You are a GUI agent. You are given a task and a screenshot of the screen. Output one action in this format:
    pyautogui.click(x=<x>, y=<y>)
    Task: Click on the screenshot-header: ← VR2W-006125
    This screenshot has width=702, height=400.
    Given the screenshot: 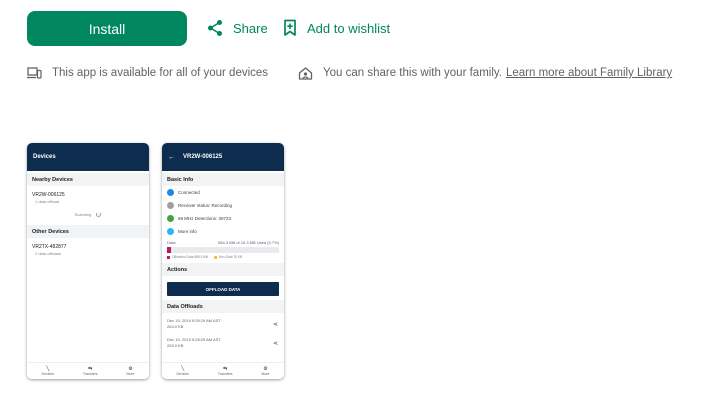 What is the action you would take?
    pyautogui.click(x=223, y=157)
    